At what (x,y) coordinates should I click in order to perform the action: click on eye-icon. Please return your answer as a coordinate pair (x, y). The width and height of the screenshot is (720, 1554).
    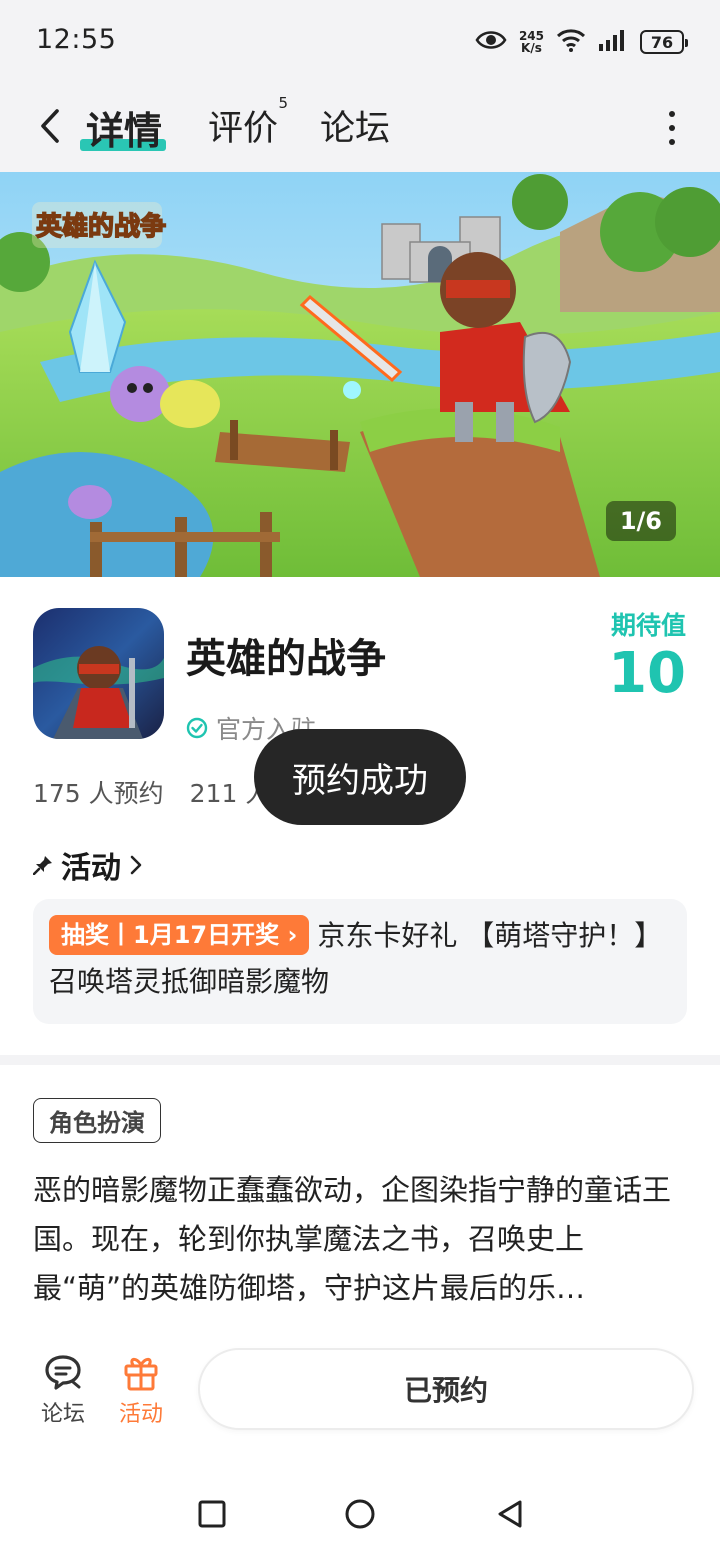
    Looking at the image, I should click on (491, 42).